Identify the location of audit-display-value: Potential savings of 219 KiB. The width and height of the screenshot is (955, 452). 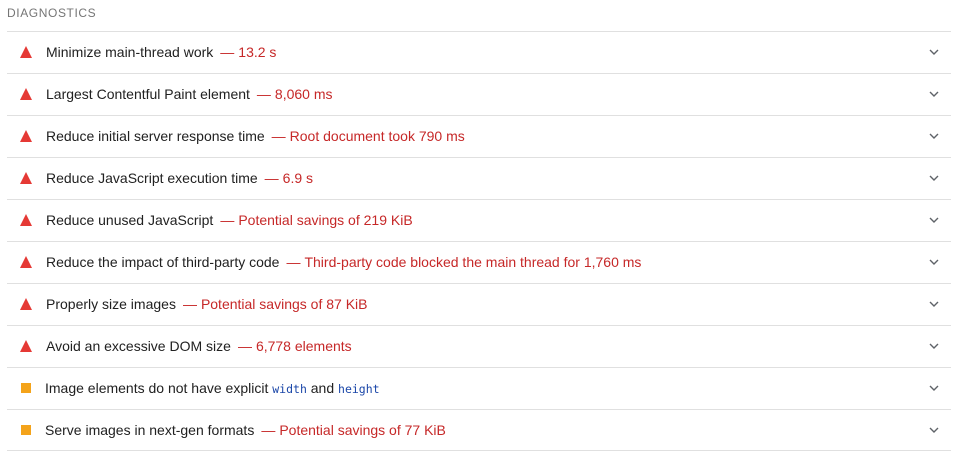
(325, 220).